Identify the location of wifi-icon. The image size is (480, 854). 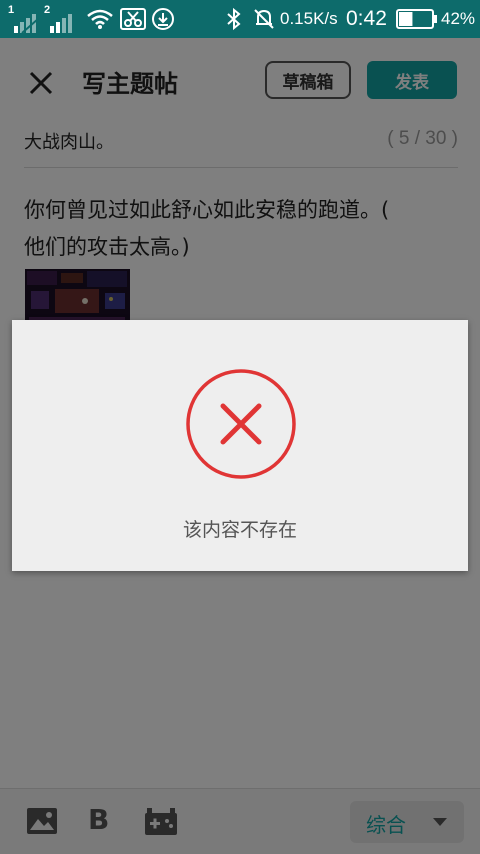
(100, 19).